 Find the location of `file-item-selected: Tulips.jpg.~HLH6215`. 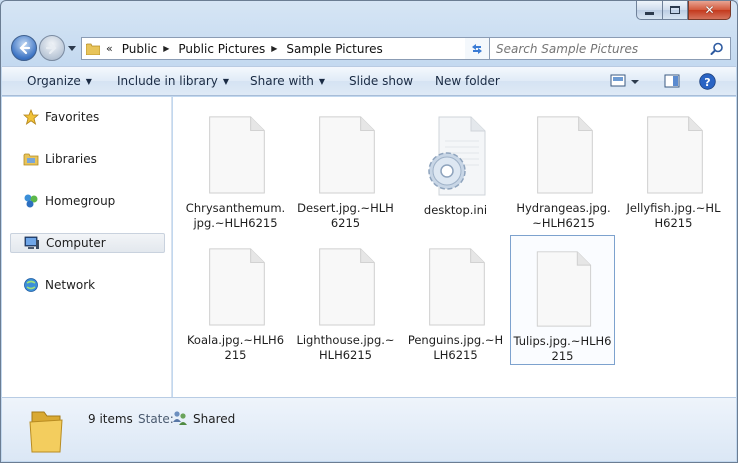

file-item-selected: Tulips.jpg.~HLH6215 is located at coordinates (562, 300).